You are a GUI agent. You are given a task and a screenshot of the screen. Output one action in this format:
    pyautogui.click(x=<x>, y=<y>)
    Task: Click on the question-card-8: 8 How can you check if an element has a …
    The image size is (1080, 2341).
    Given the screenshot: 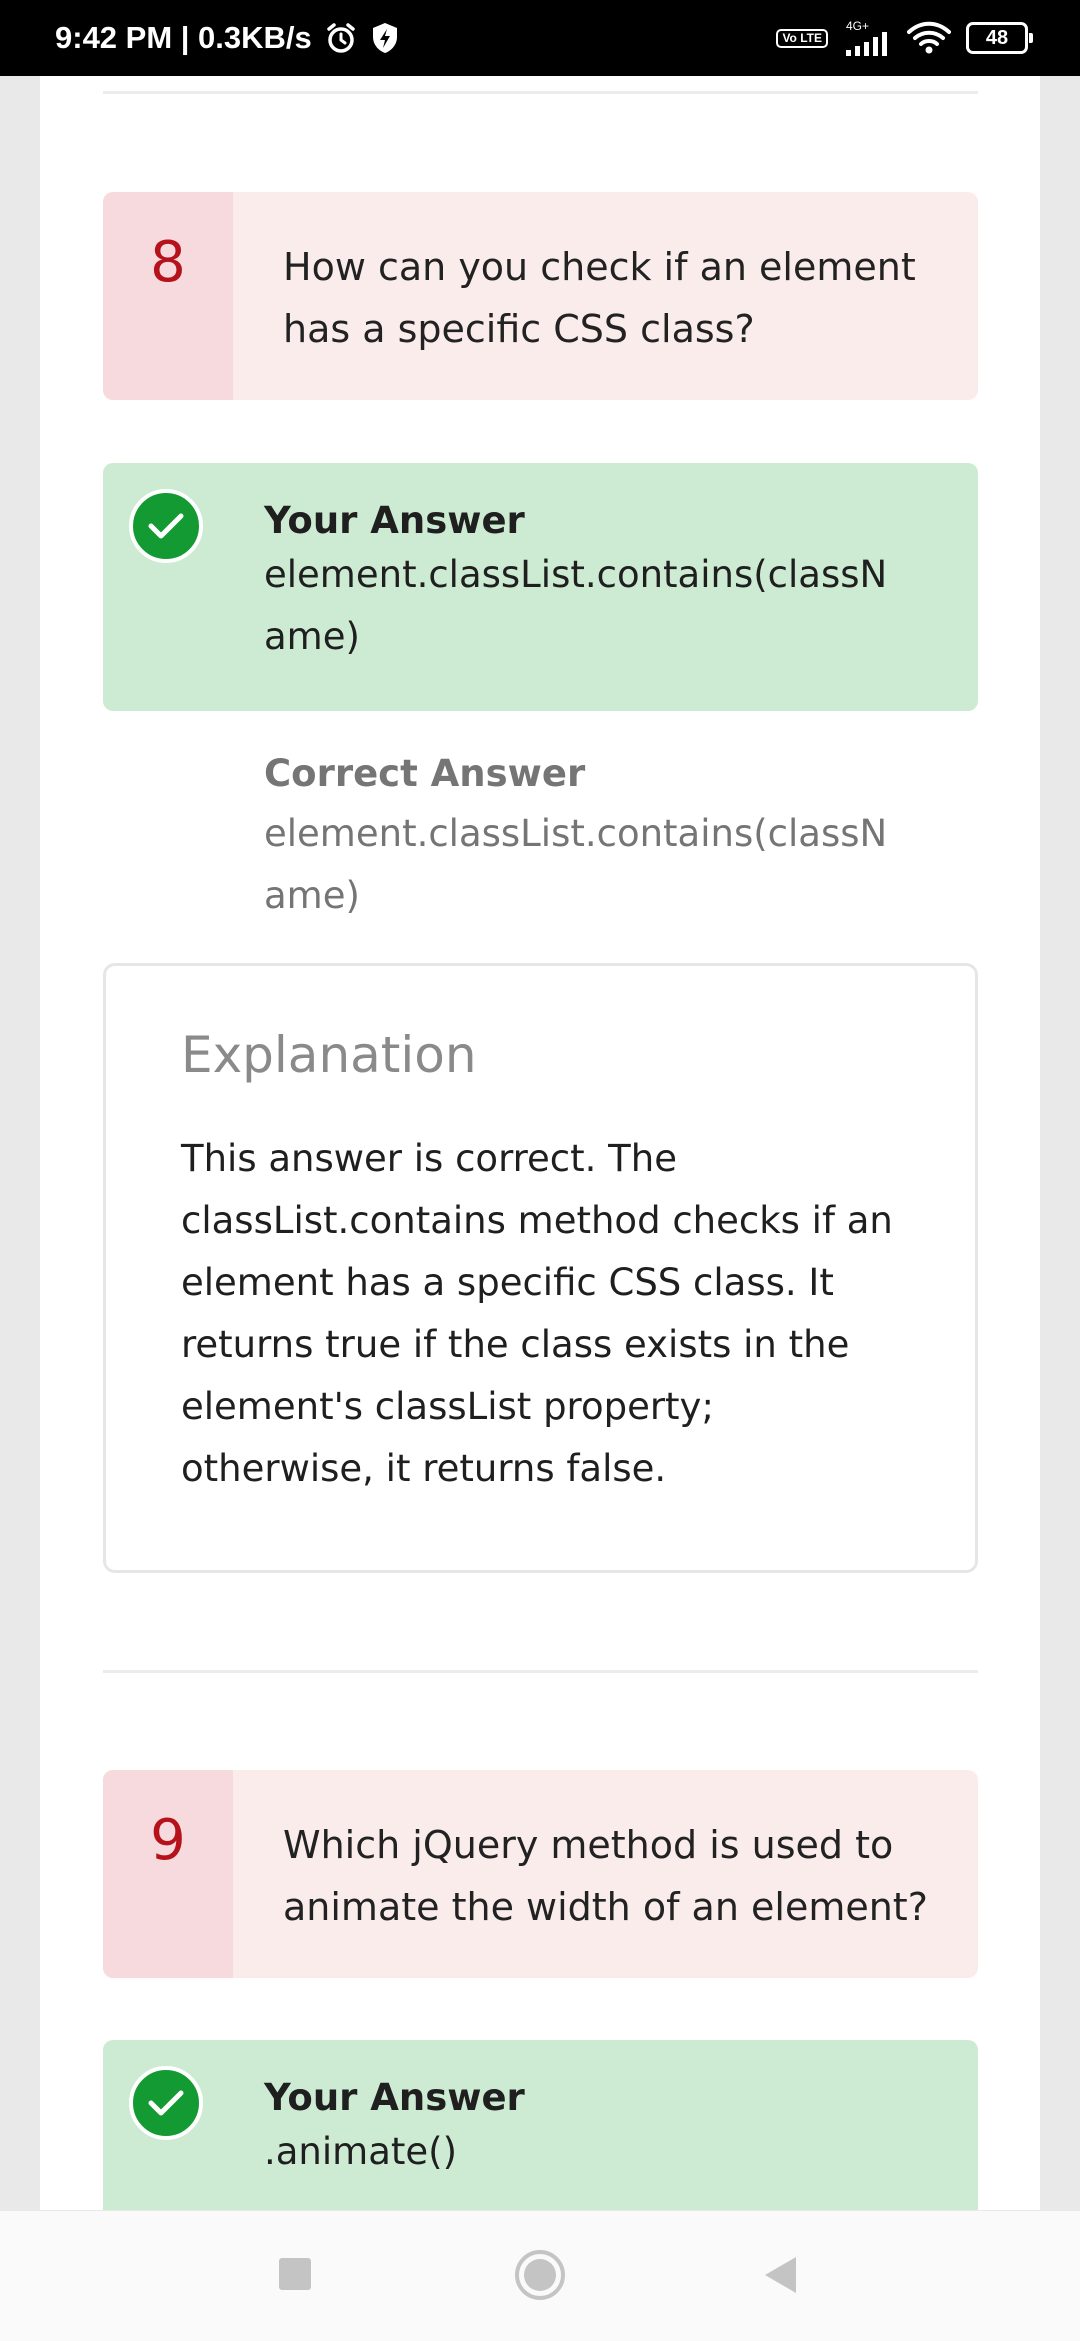 What is the action you would take?
    pyautogui.click(x=540, y=296)
    